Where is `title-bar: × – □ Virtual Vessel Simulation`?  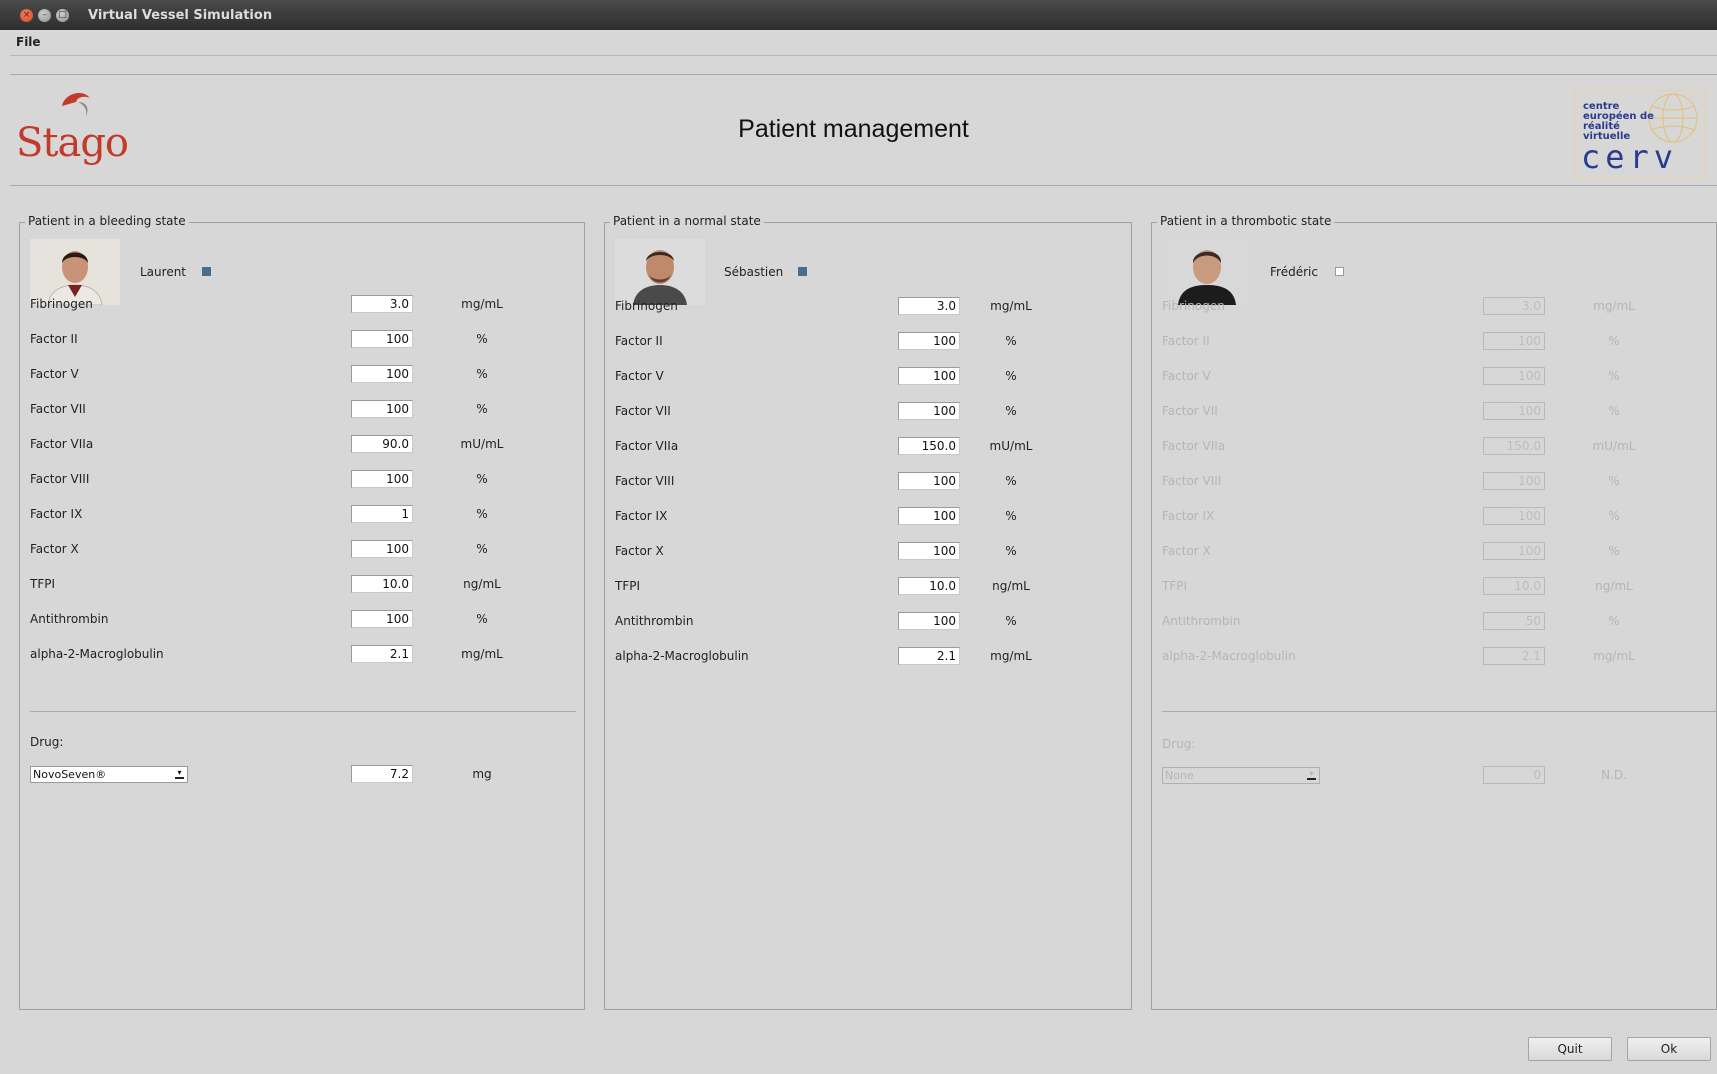 title-bar: × – □ Virtual Vessel Simulation is located at coordinates (858, 15).